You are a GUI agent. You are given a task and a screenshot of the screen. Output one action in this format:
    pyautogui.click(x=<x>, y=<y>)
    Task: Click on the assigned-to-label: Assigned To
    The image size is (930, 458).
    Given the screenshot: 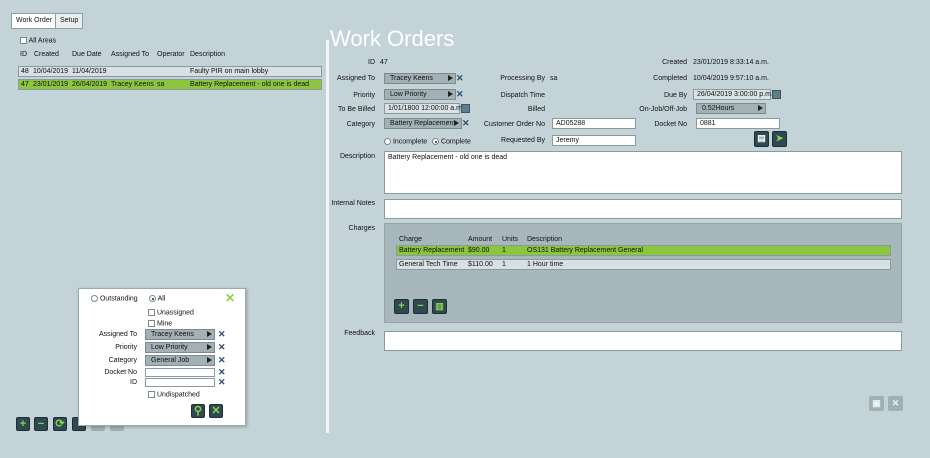 What is the action you would take?
    pyautogui.click(x=355, y=78)
    